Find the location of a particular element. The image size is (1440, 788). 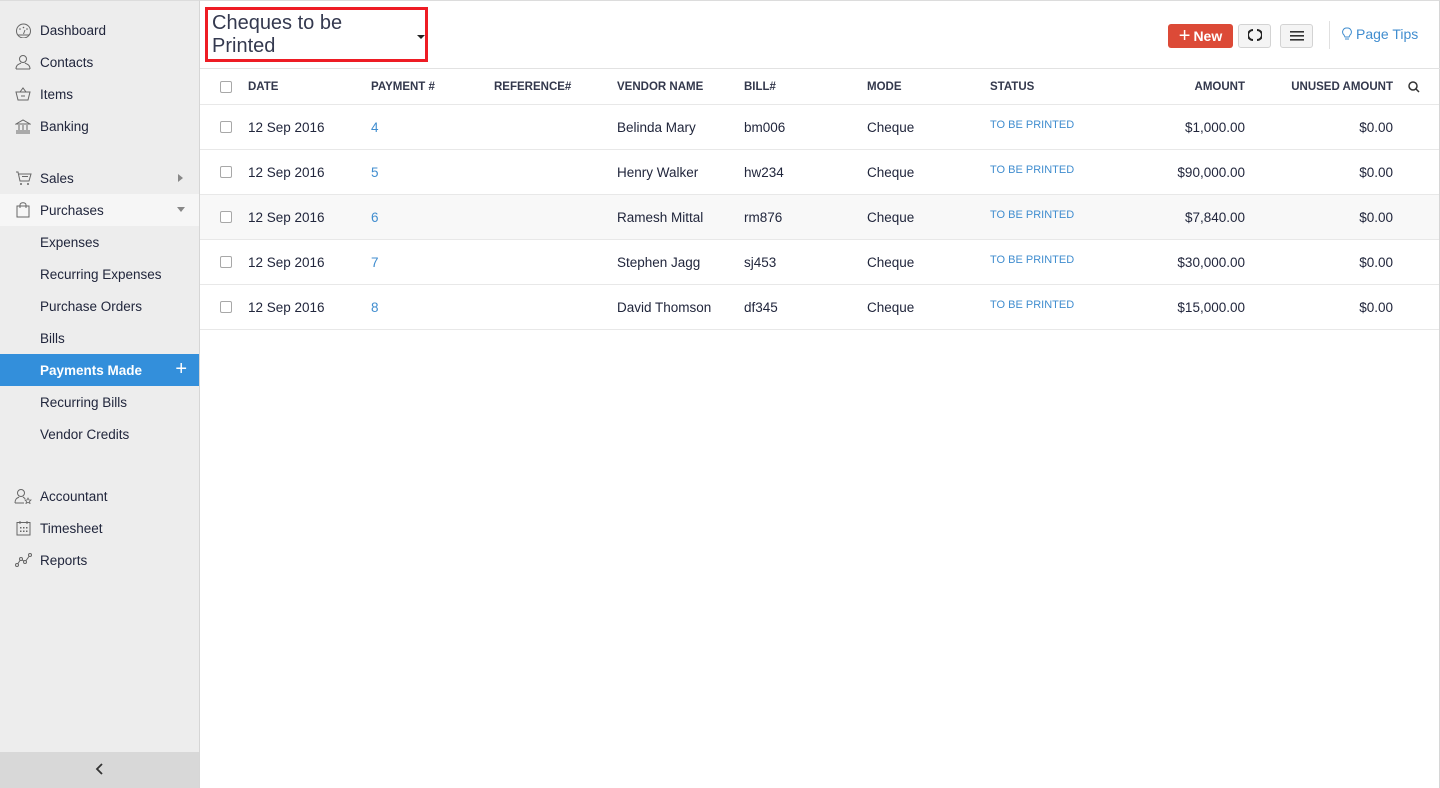

page-tips-link: Page Tips is located at coordinates (1380, 34).